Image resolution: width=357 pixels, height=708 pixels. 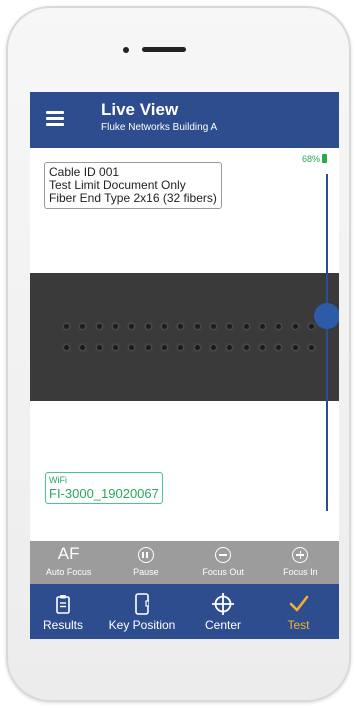 I want to click on focus-out-button: Focus Out, so click(x=223, y=562).